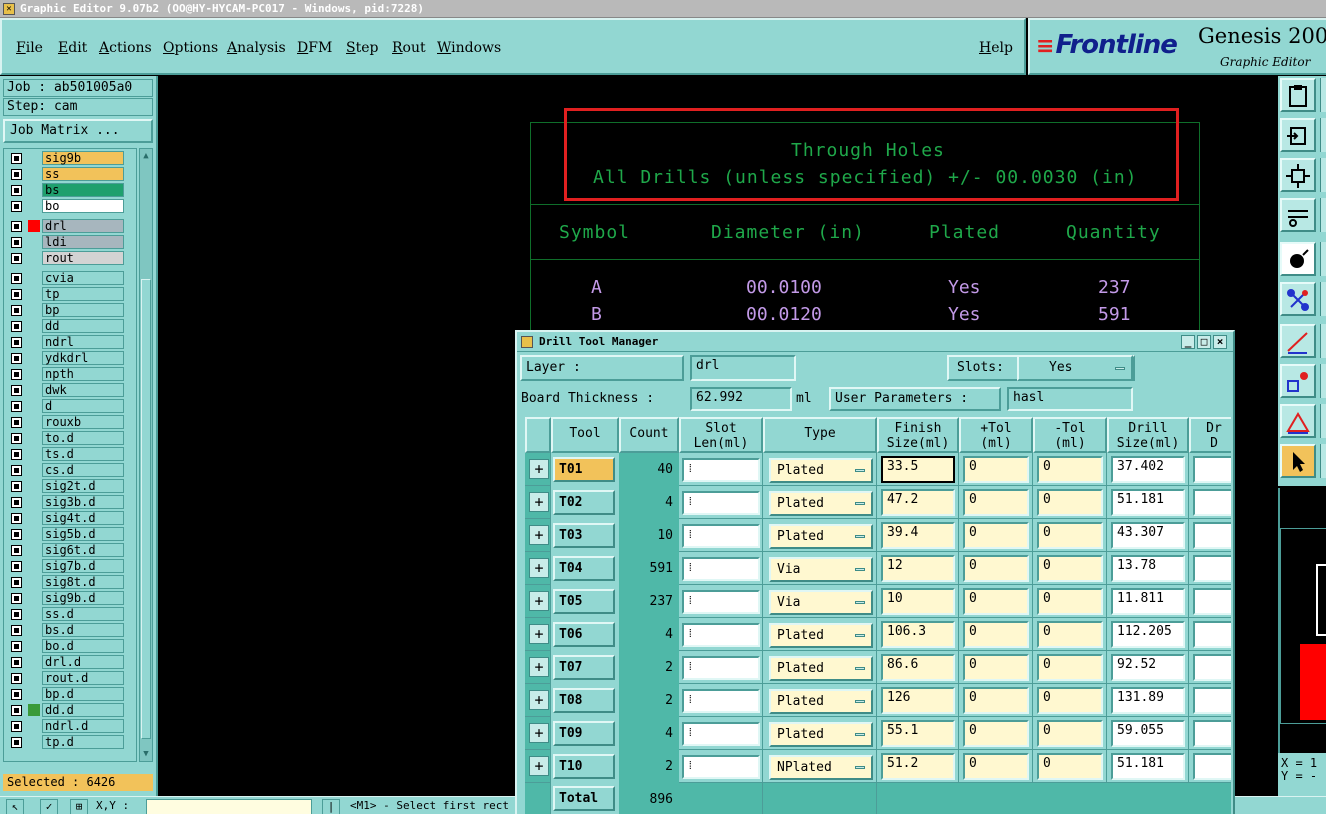  I want to click on layer-name: drl, so click(83, 226).